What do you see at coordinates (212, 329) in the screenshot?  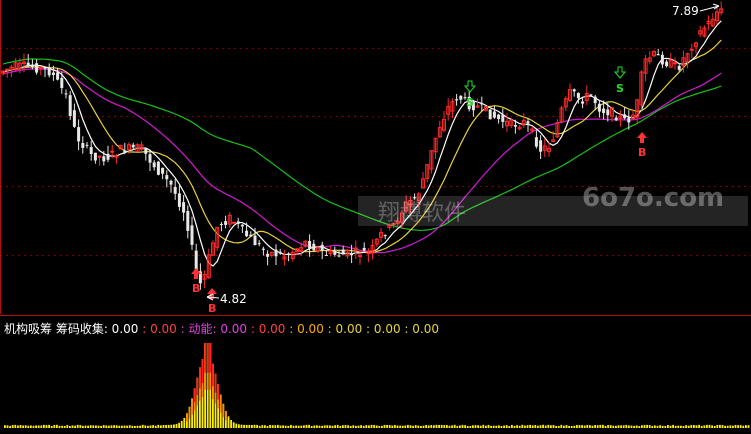 I see `indicator-item: : 动能: 0.00` at bounding box center [212, 329].